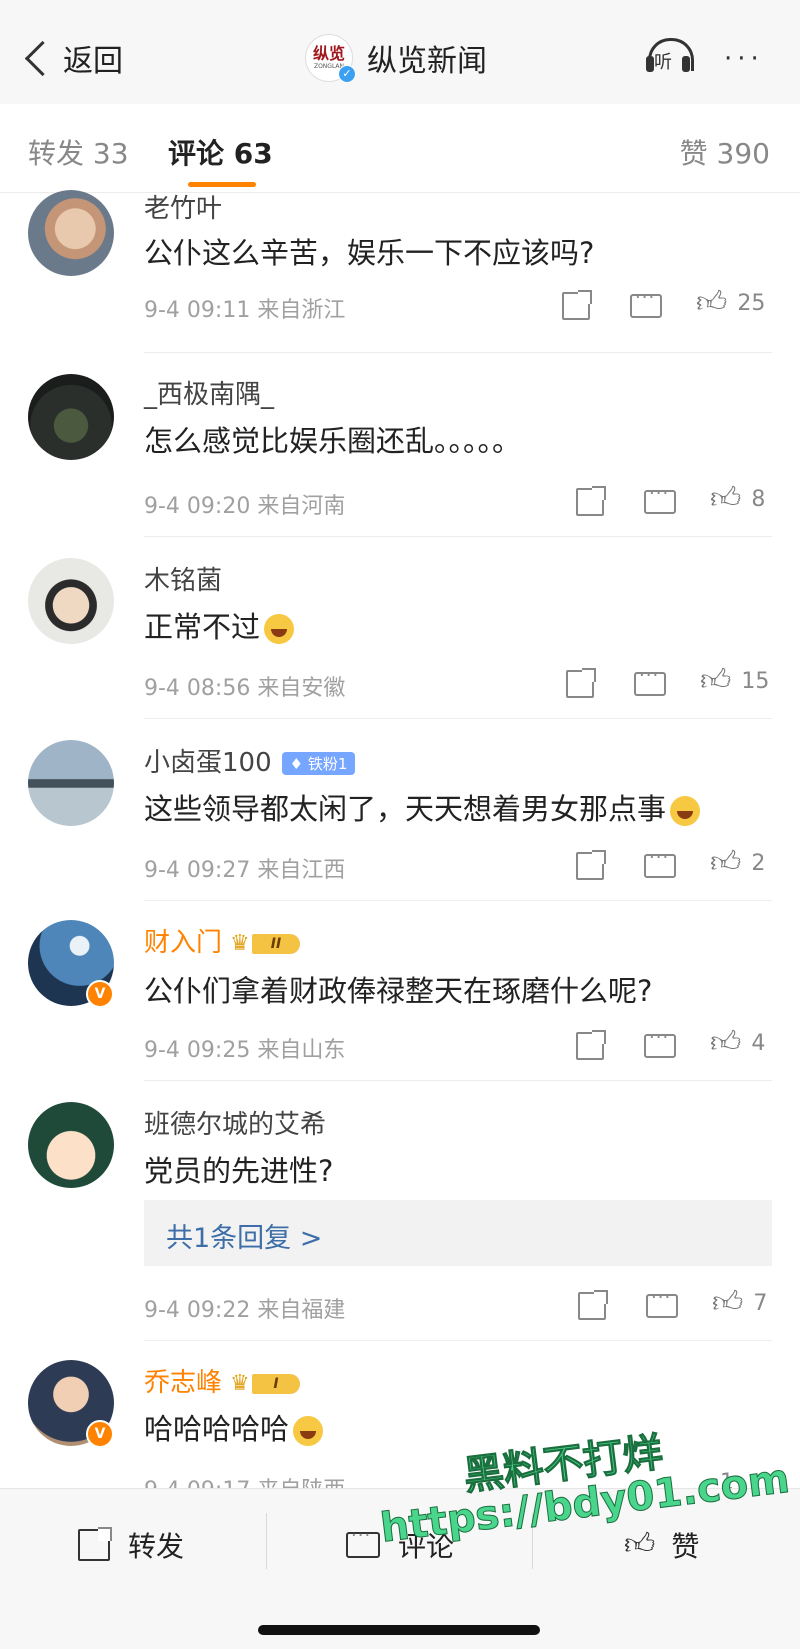 The height and width of the screenshot is (1649, 800). Describe the element at coordinates (725, 152) in the screenshot. I see `tab-likes: 赞 390` at that location.